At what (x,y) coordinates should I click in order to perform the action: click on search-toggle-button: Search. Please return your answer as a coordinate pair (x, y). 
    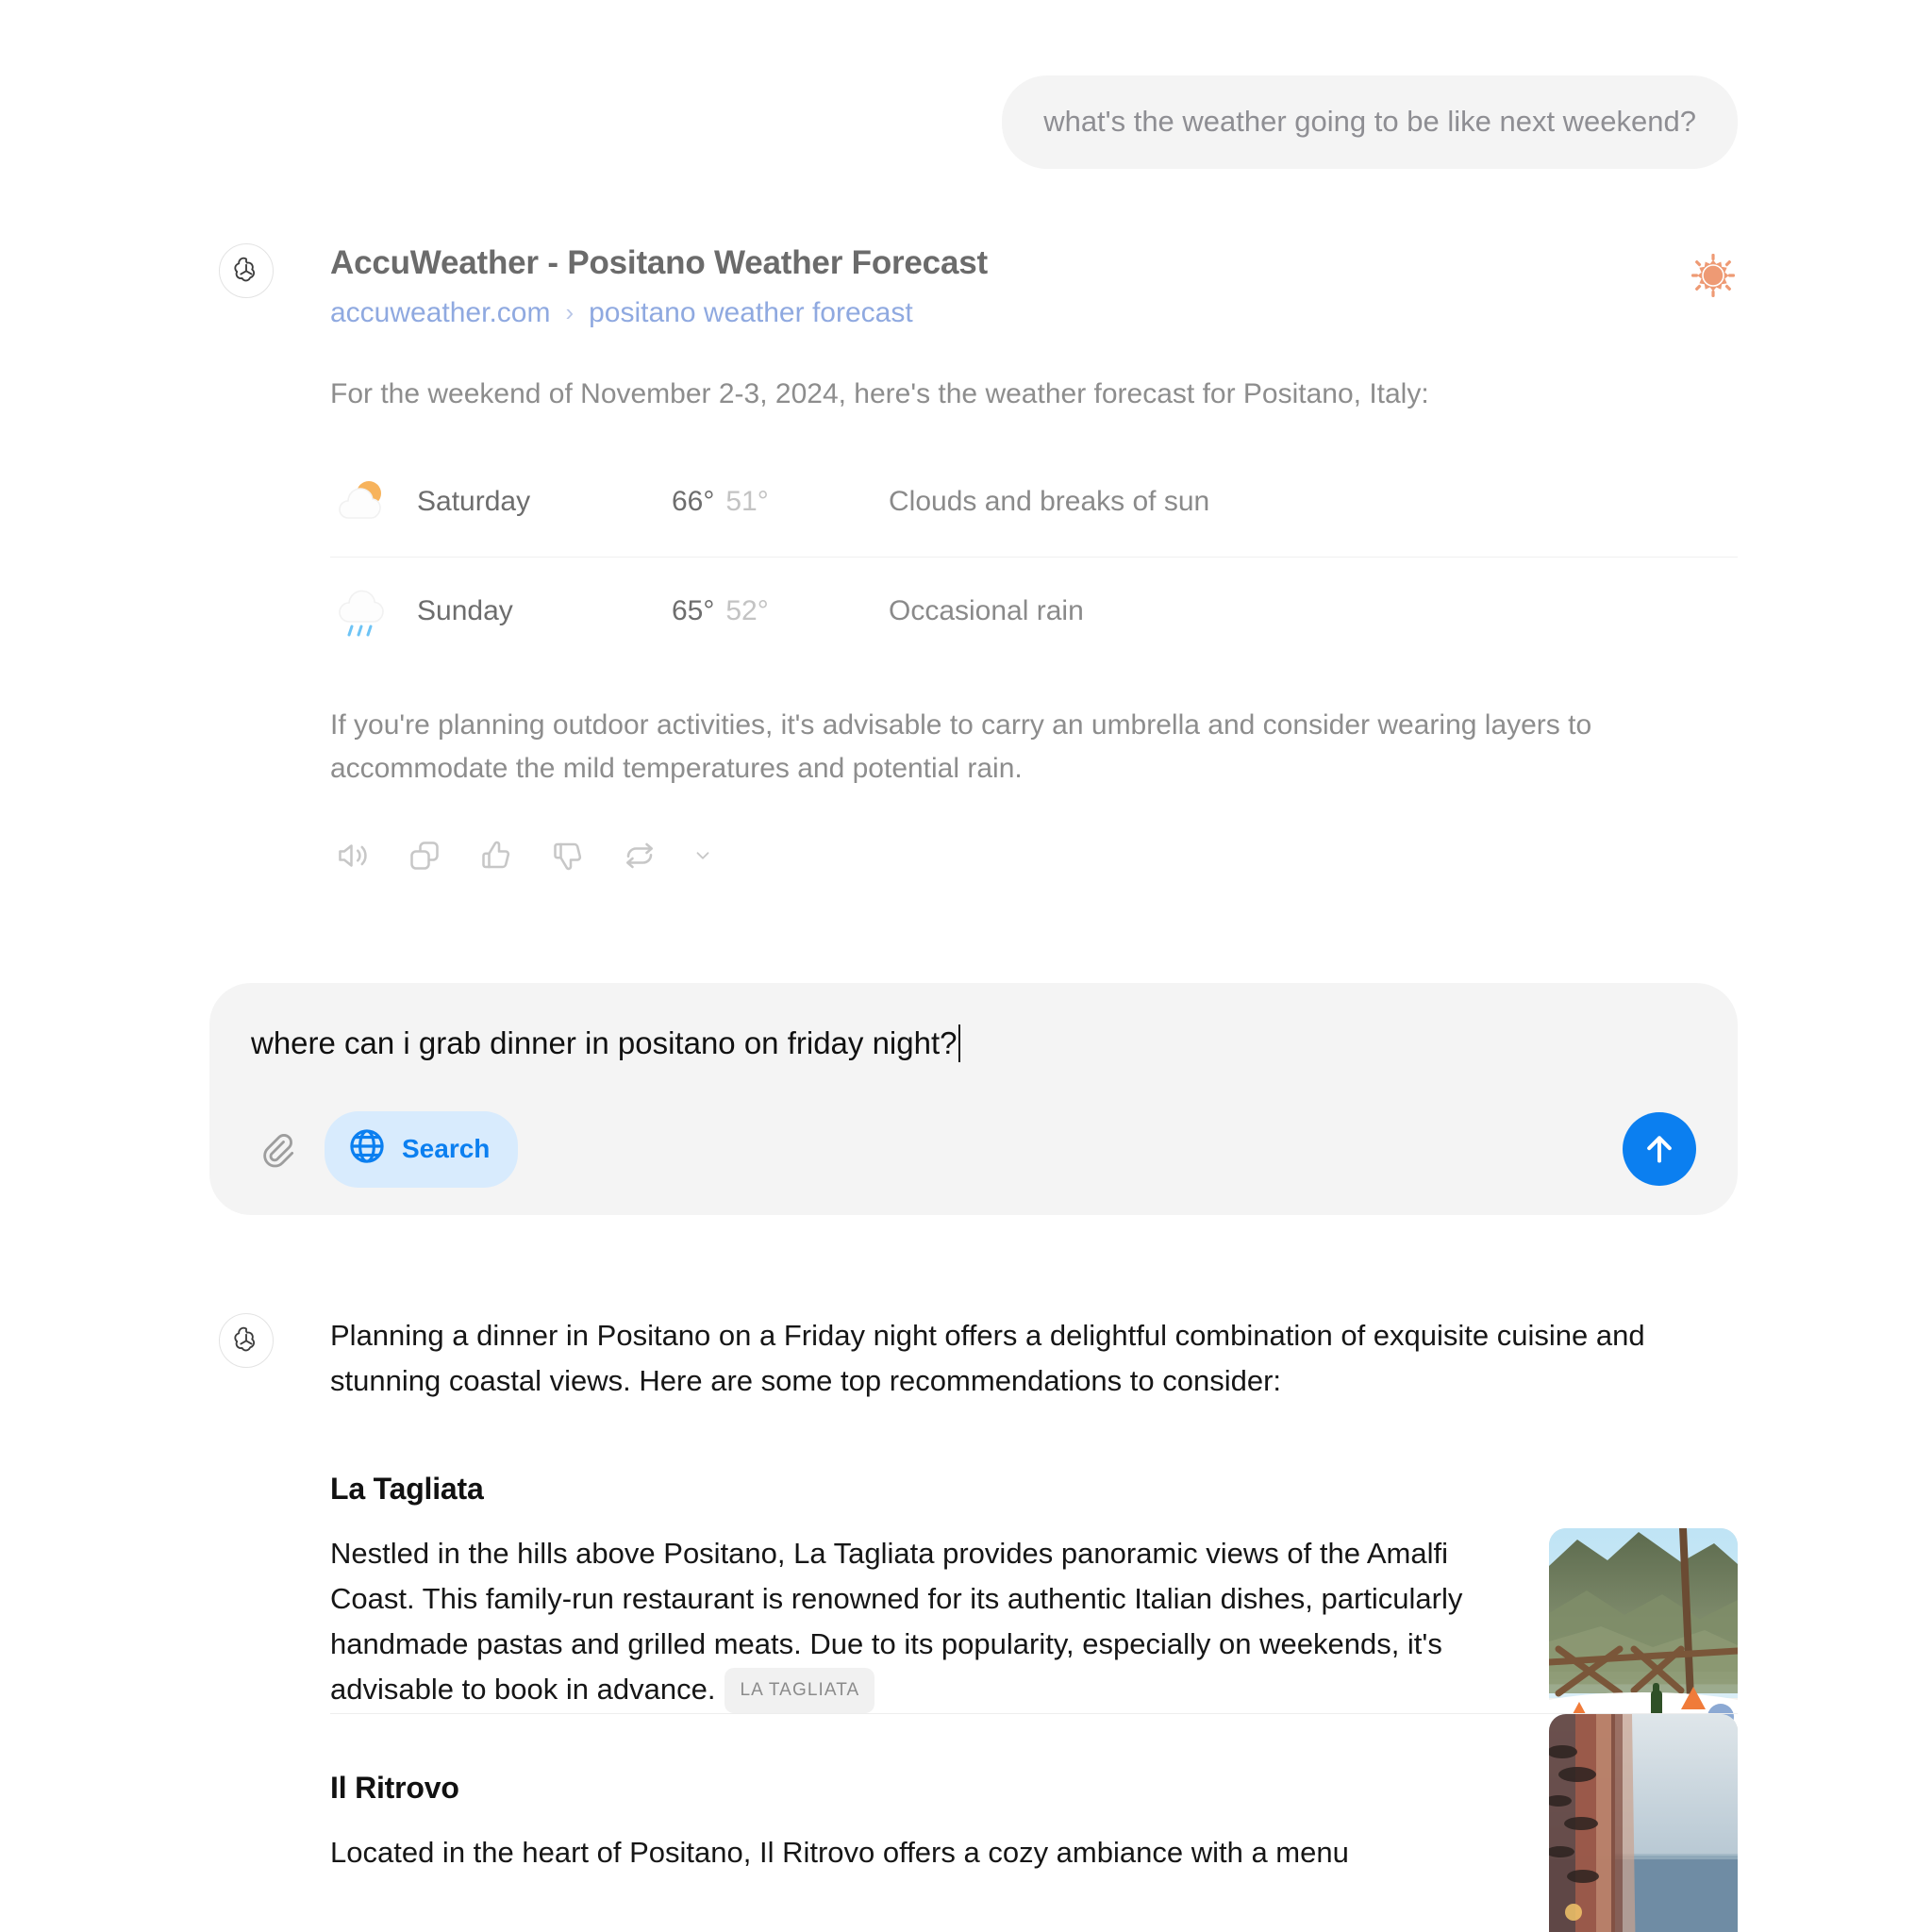
    Looking at the image, I should click on (422, 1149).